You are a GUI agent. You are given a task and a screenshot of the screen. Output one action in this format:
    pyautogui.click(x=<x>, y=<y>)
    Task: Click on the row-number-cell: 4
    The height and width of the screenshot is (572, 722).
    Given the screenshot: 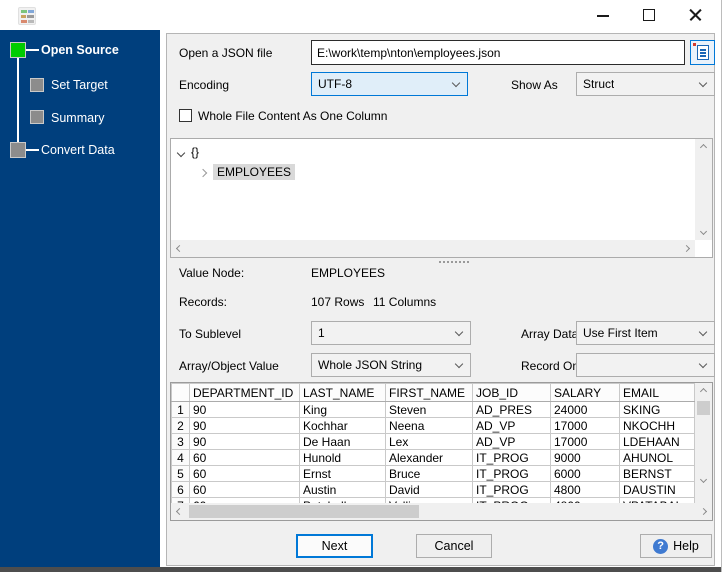 What is the action you would take?
    pyautogui.click(x=180, y=457)
    